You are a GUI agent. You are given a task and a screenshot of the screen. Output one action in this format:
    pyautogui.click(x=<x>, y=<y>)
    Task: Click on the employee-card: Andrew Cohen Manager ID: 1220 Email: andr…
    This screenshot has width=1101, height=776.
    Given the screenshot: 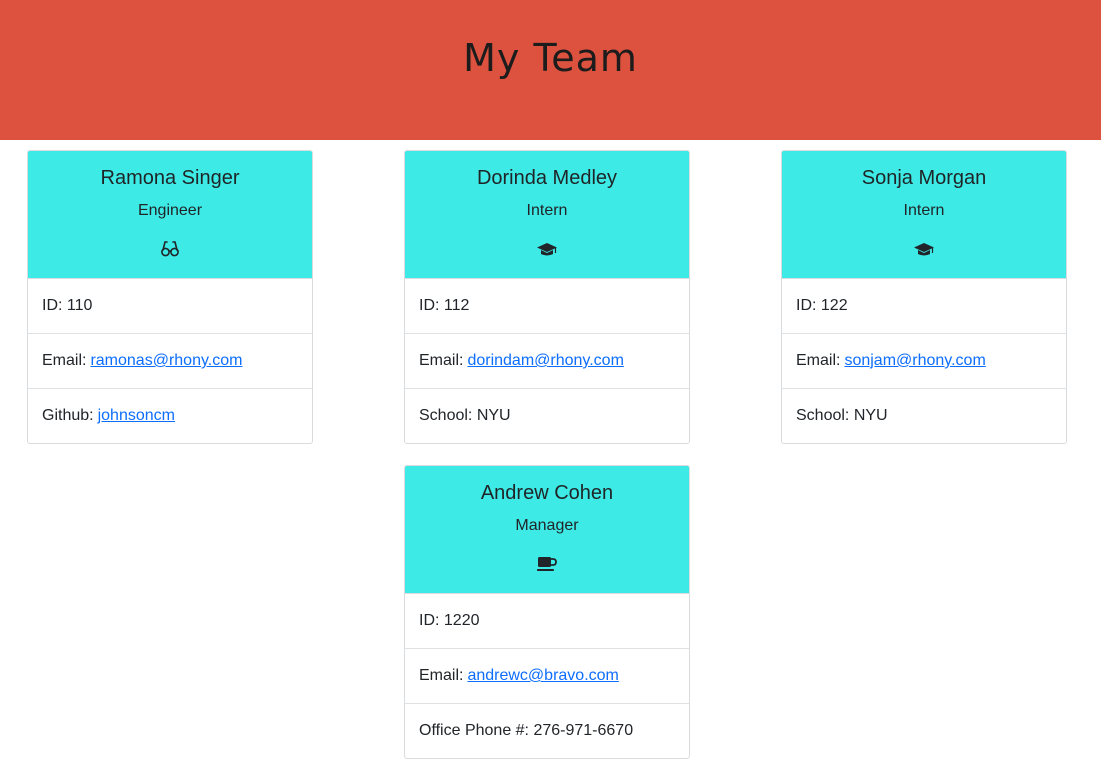 What is the action you would take?
    pyautogui.click(x=547, y=612)
    